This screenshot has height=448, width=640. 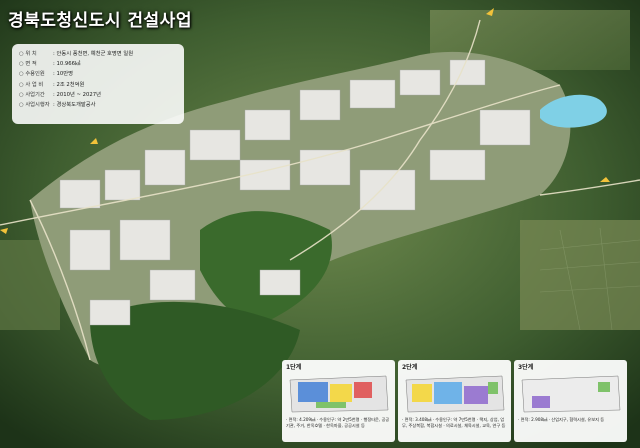 I want to click on info-value: : 10만명, so click(x=63, y=74).